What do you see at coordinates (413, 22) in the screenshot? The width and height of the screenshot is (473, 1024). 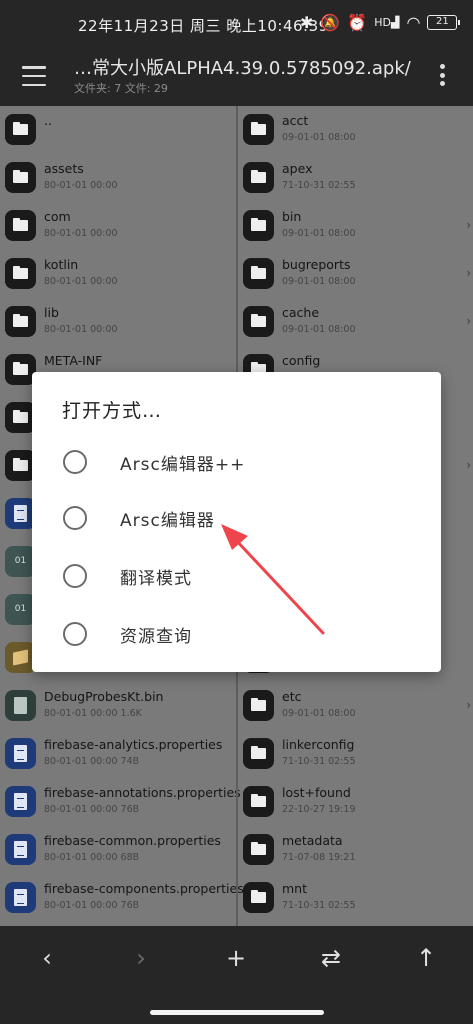 I see `wifi-icon: ◠` at bounding box center [413, 22].